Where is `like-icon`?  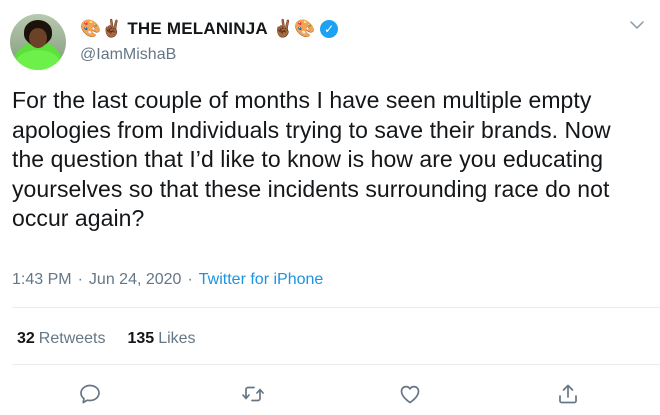
like-icon is located at coordinates (410, 394).